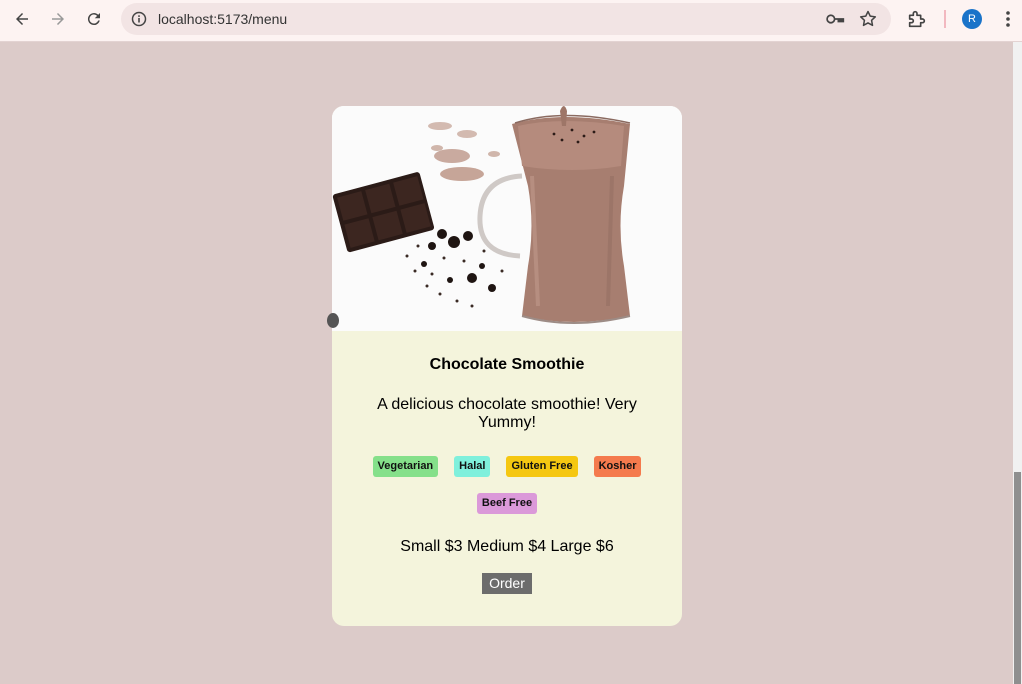 This screenshot has width=1022, height=684. Describe the element at coordinates (139, 19) in the screenshot. I see `info-icon` at that location.